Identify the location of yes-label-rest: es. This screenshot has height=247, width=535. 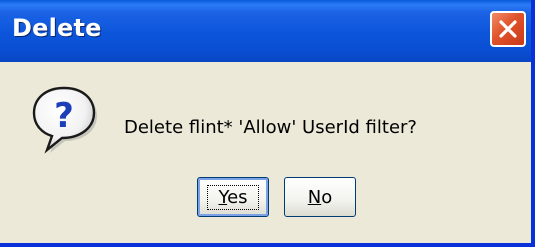
(237, 197).